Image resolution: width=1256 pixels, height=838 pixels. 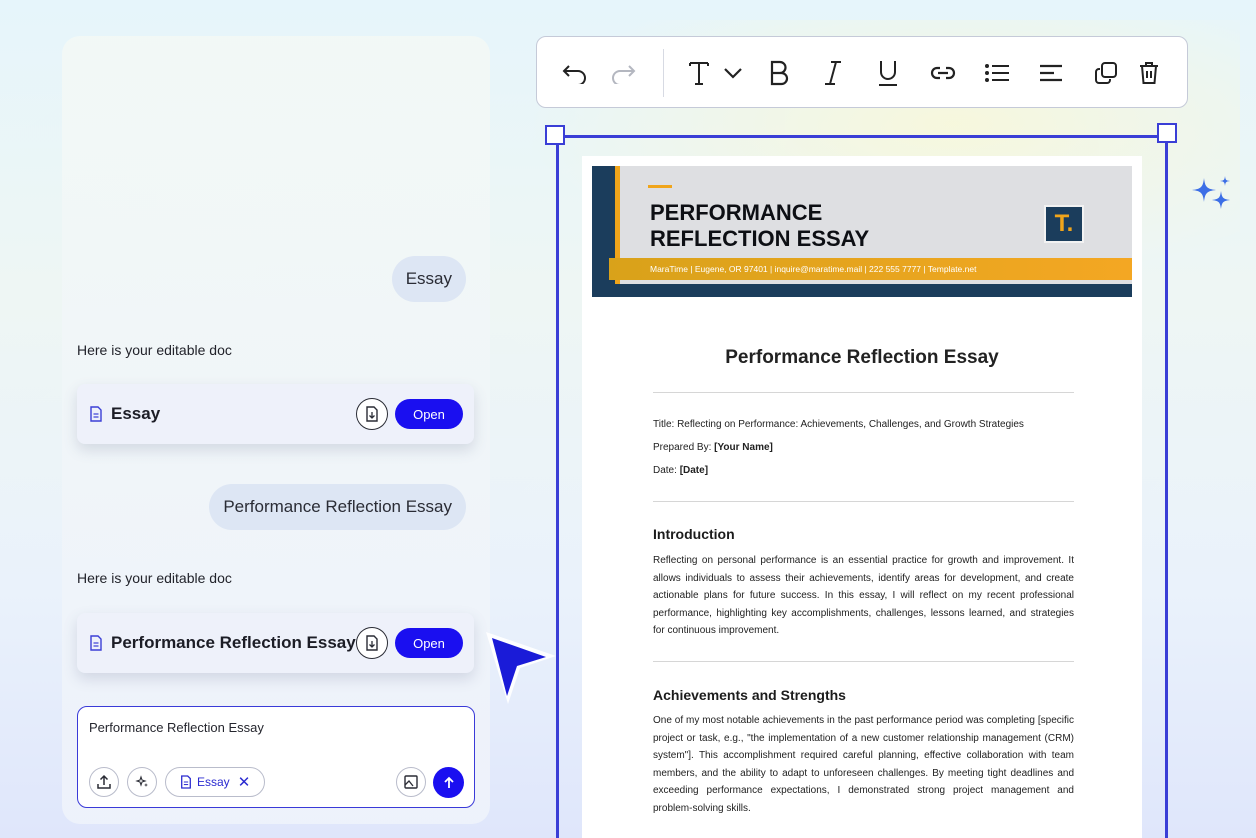 I want to click on template-button, so click(x=411, y=782).